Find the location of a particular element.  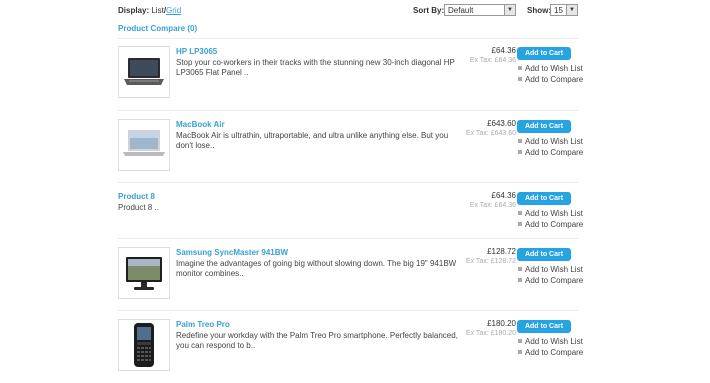

show-count-select: 15 ▼ is located at coordinates (564, 10).